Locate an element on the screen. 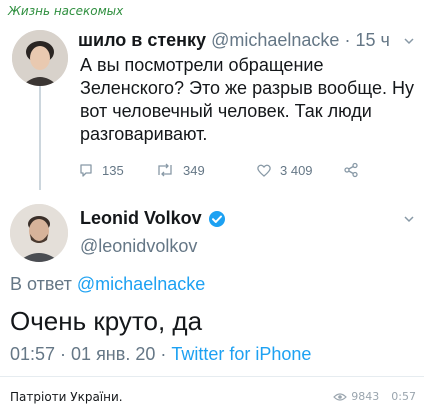 The height and width of the screenshot is (409, 424). like-count: 3 409 is located at coordinates (296, 170).